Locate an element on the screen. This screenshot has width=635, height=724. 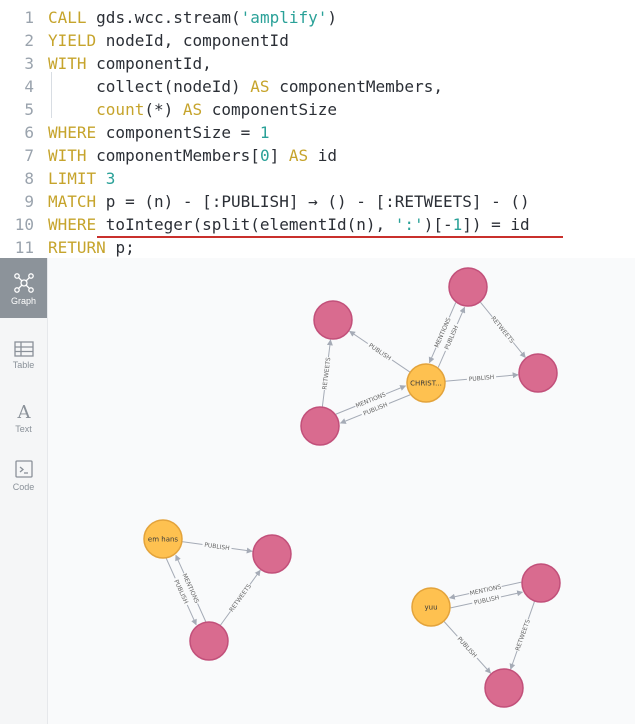
code-text: WHERE componentSize = 1 is located at coordinates (159, 132).